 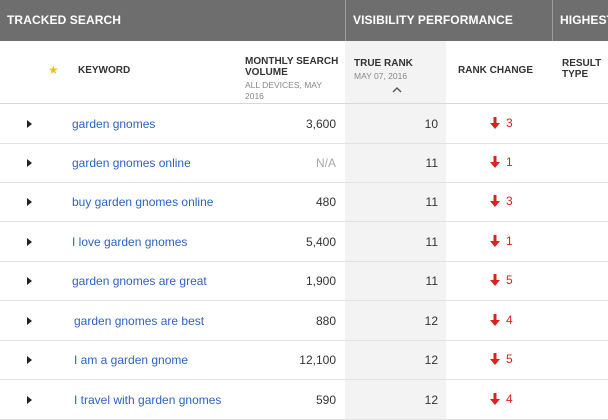 What do you see at coordinates (139, 281) in the screenshot?
I see `keyword-link: garden gnomes are great` at bounding box center [139, 281].